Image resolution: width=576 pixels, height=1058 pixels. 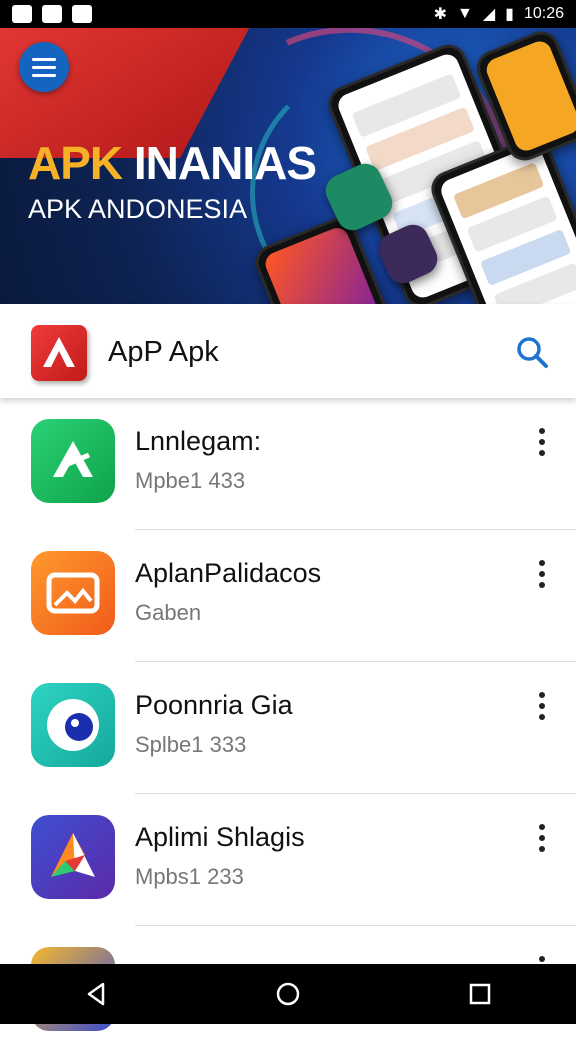 I want to click on home-icon, so click(x=288, y=994).